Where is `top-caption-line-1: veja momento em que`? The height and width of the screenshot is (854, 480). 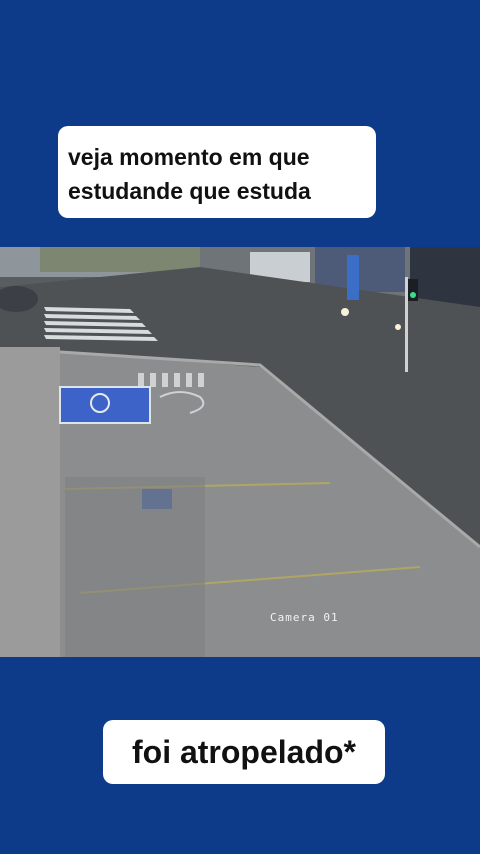 top-caption-line-1: veja momento em que is located at coordinates (189, 157).